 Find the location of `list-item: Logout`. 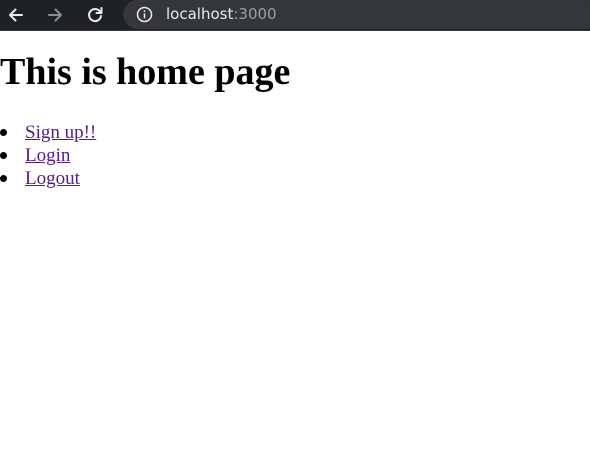

list-item: Logout is located at coordinates (48, 178).